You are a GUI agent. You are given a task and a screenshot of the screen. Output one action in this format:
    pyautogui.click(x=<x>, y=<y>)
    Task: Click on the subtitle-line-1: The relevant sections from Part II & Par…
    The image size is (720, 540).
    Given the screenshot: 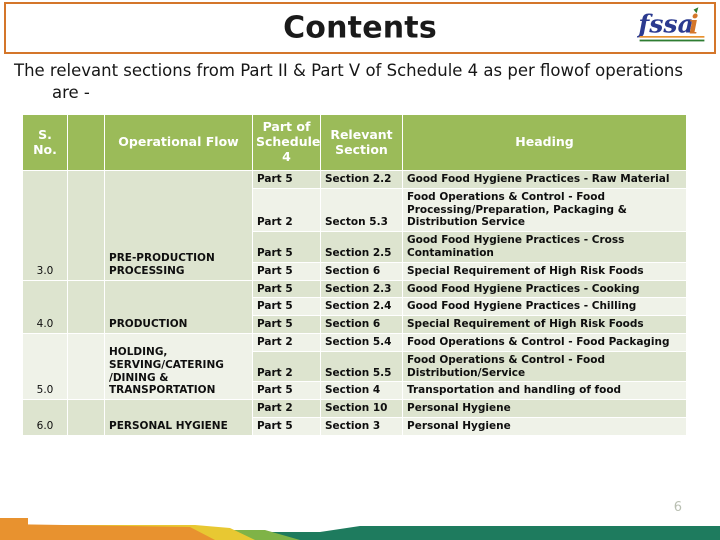 What is the action you would take?
    pyautogui.click(x=348, y=70)
    